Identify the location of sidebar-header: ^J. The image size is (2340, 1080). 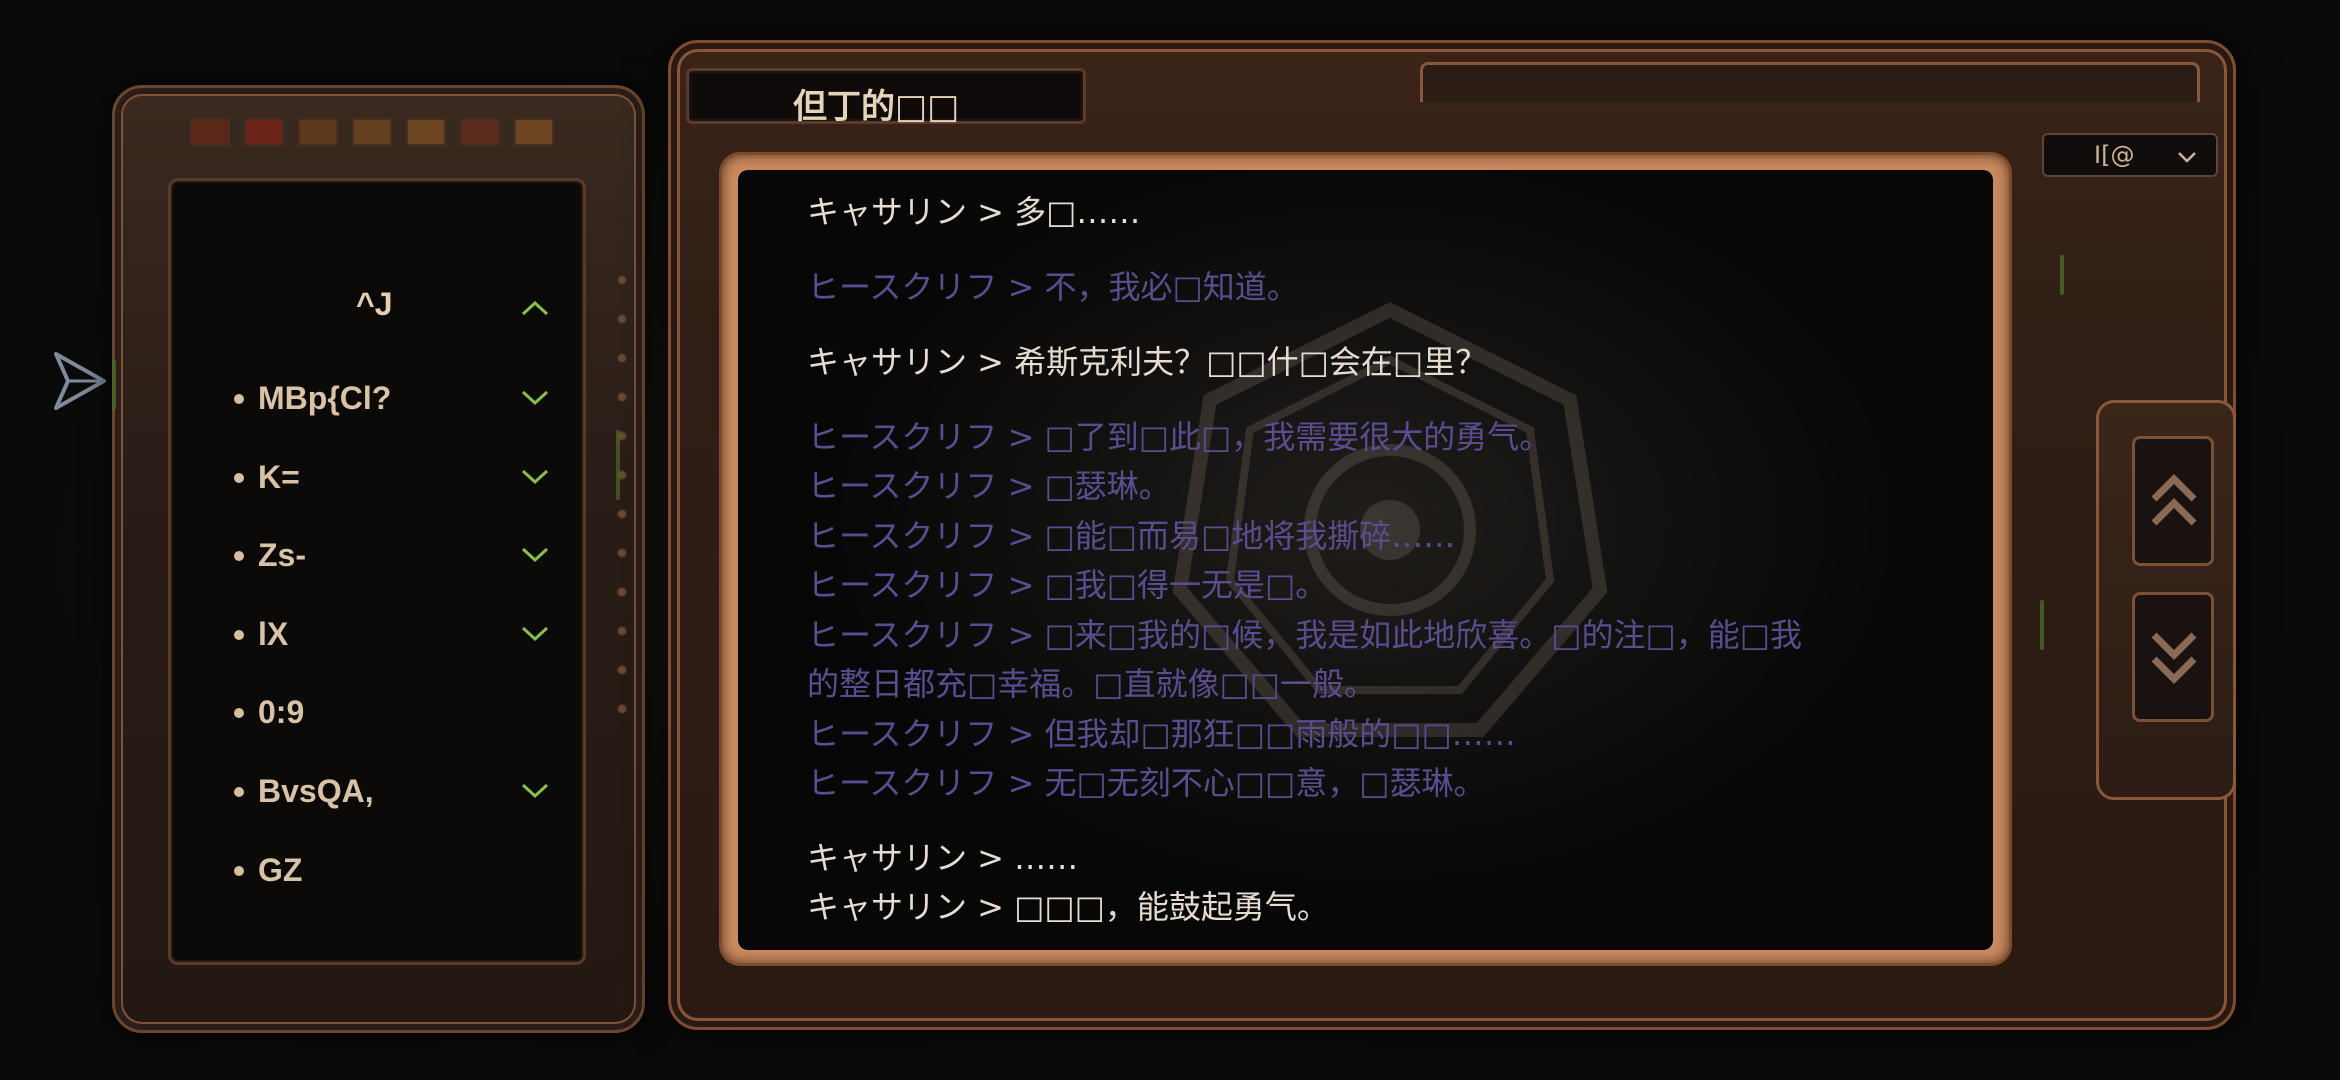
(390, 308).